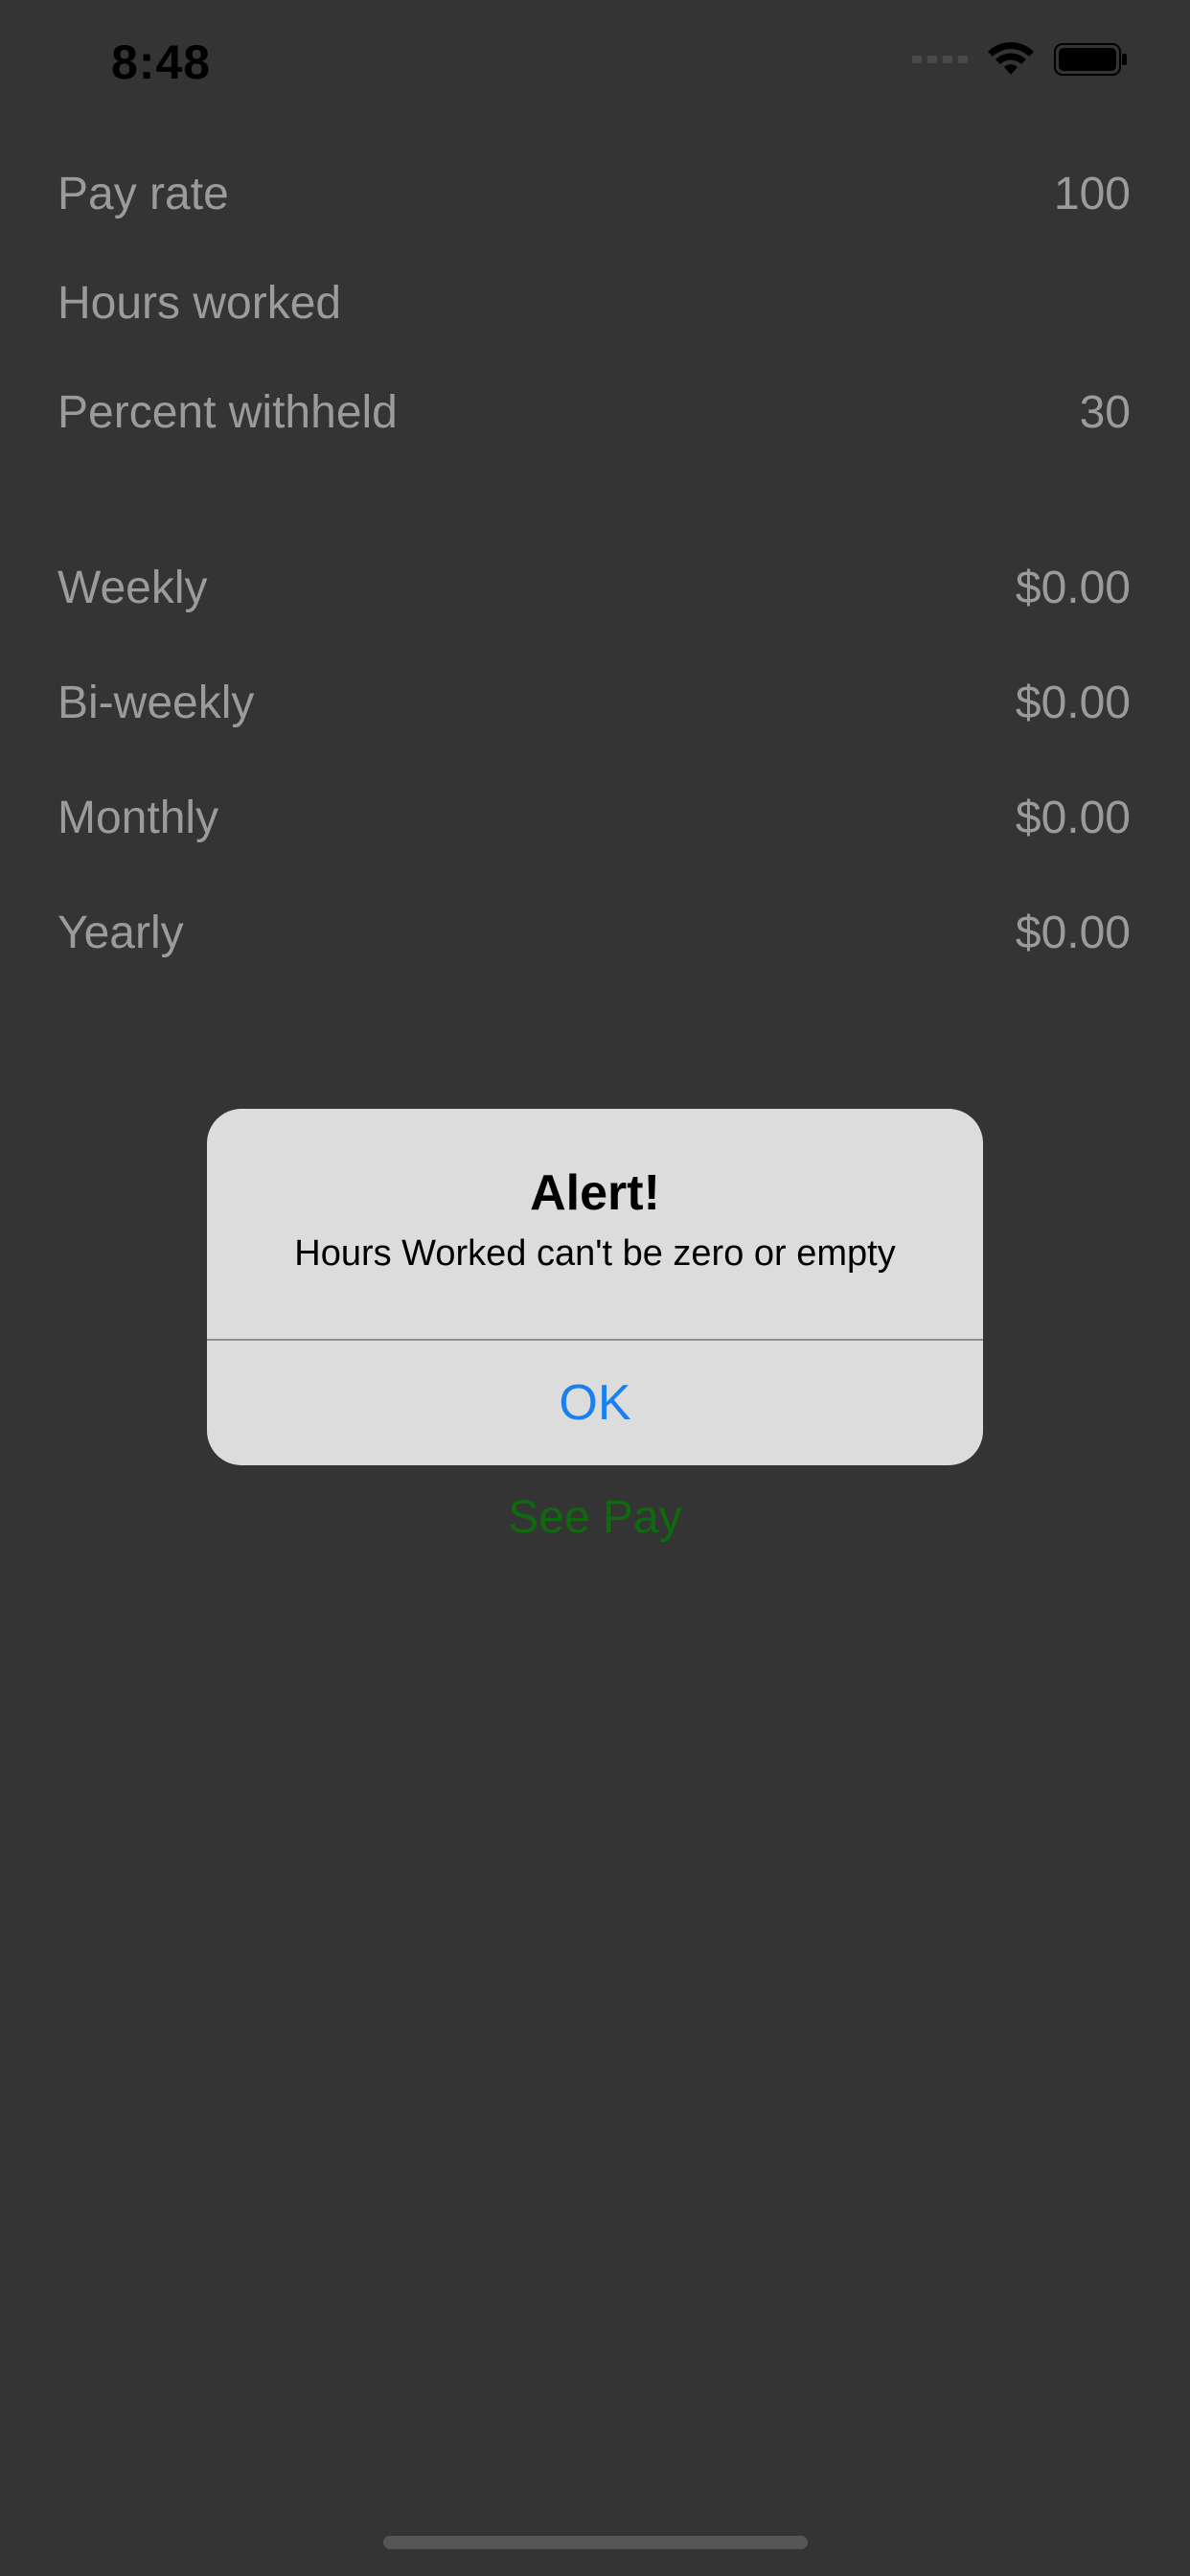 The height and width of the screenshot is (2576, 1190). I want to click on percent-withheld-field: 30, so click(1105, 412).